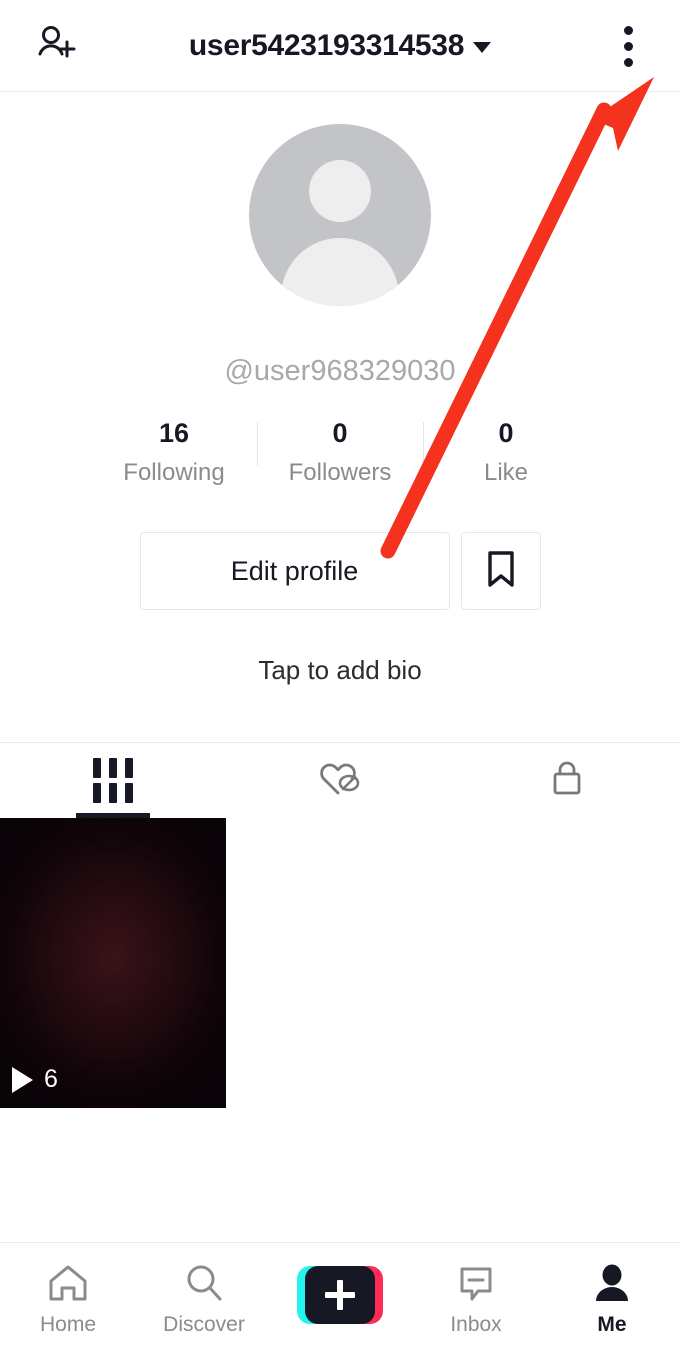 The width and height of the screenshot is (680, 1354). What do you see at coordinates (326, 45) in the screenshot?
I see `page-title: user5423193314538` at bounding box center [326, 45].